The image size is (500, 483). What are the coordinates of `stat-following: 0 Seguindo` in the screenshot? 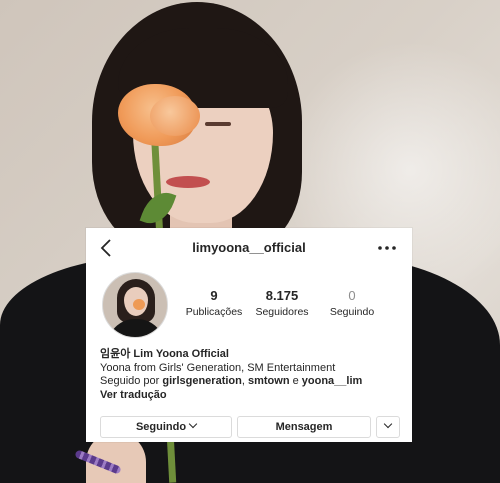 It's located at (352, 303).